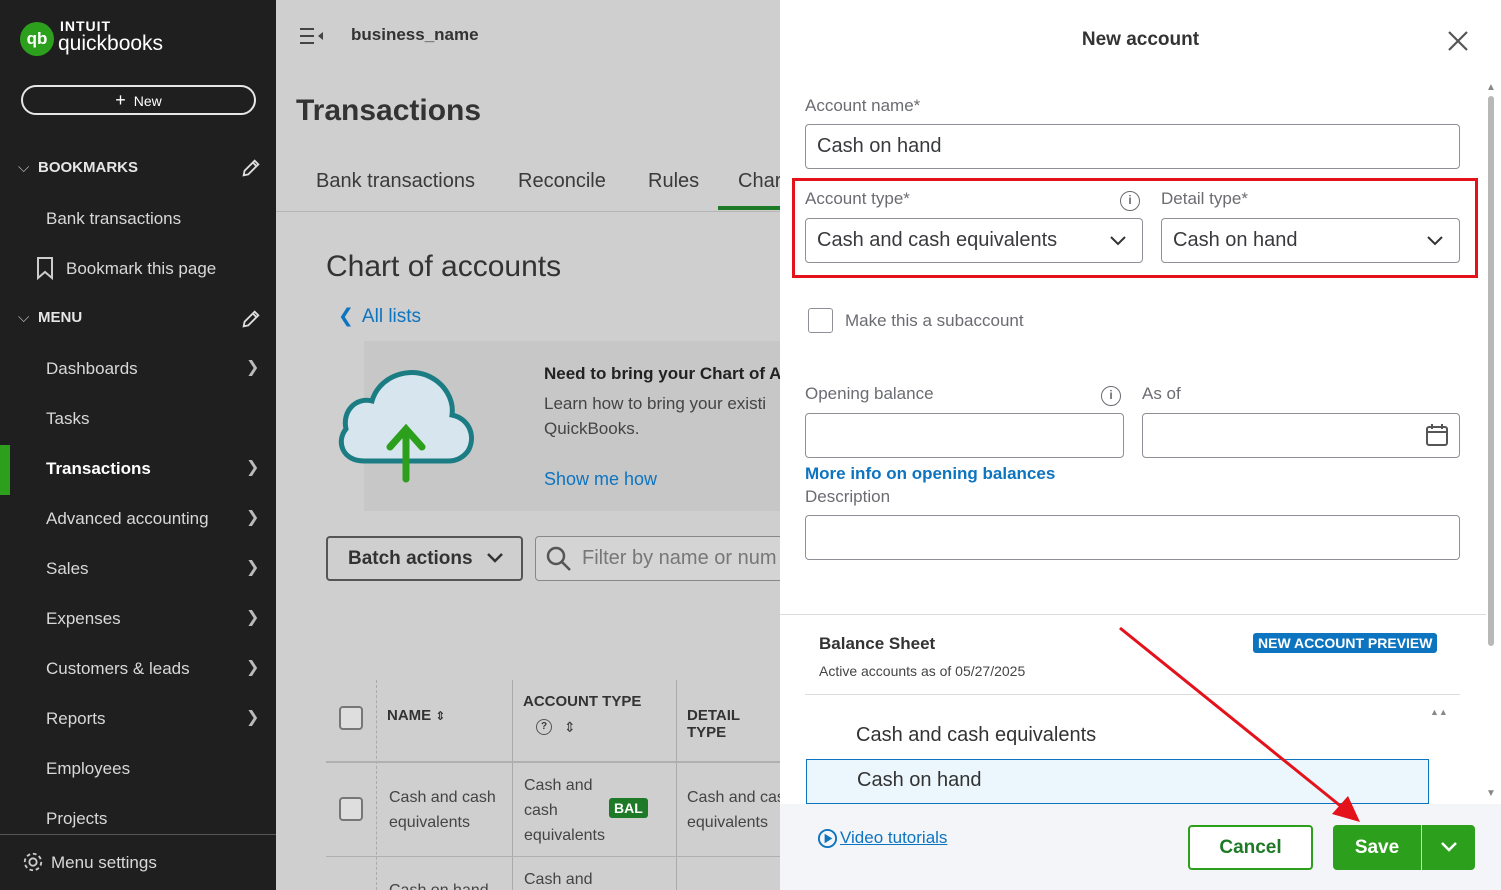 The image size is (1501, 890). Describe the element at coordinates (1437, 435) in the screenshot. I see `calendar-icon` at that location.